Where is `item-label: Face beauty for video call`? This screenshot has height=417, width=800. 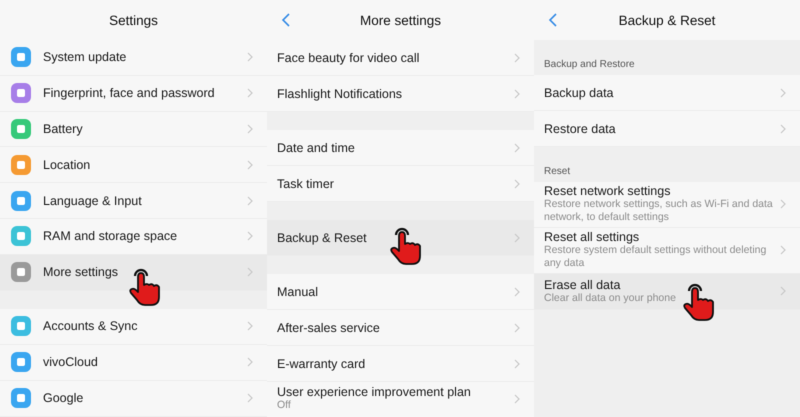
item-label: Face beauty for video call is located at coordinates (348, 57).